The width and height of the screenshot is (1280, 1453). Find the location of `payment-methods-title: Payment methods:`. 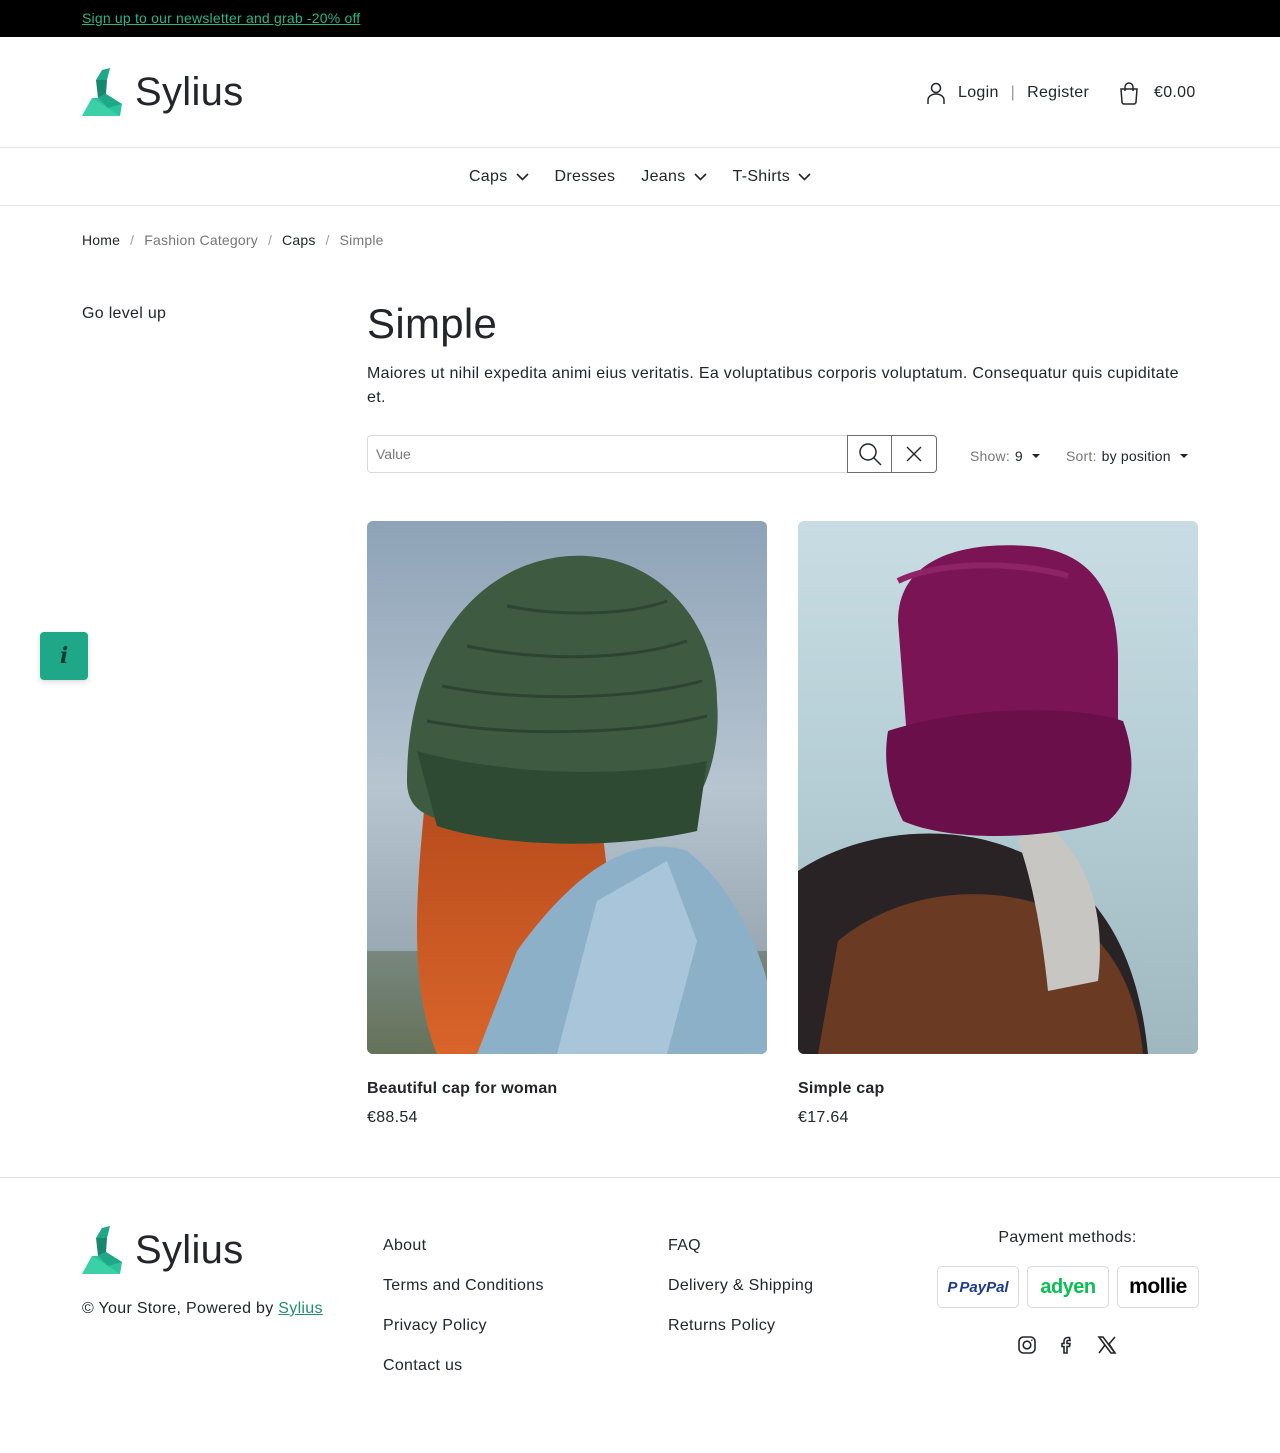

payment-methods-title: Payment methods: is located at coordinates (1067, 1237).